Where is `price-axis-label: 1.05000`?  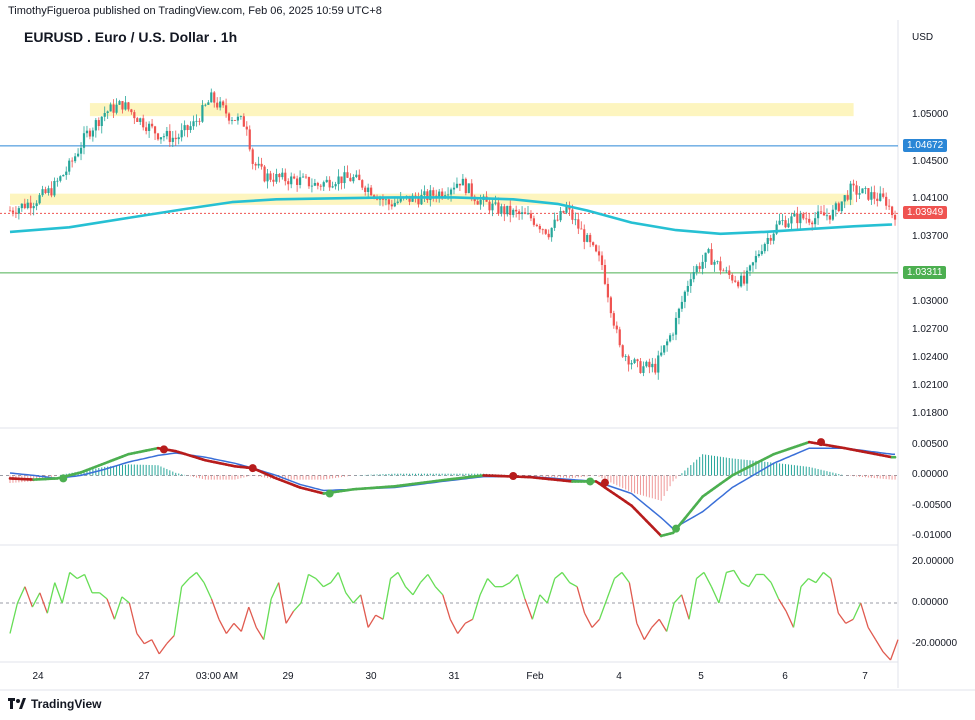 price-axis-label: 1.05000 is located at coordinates (930, 115).